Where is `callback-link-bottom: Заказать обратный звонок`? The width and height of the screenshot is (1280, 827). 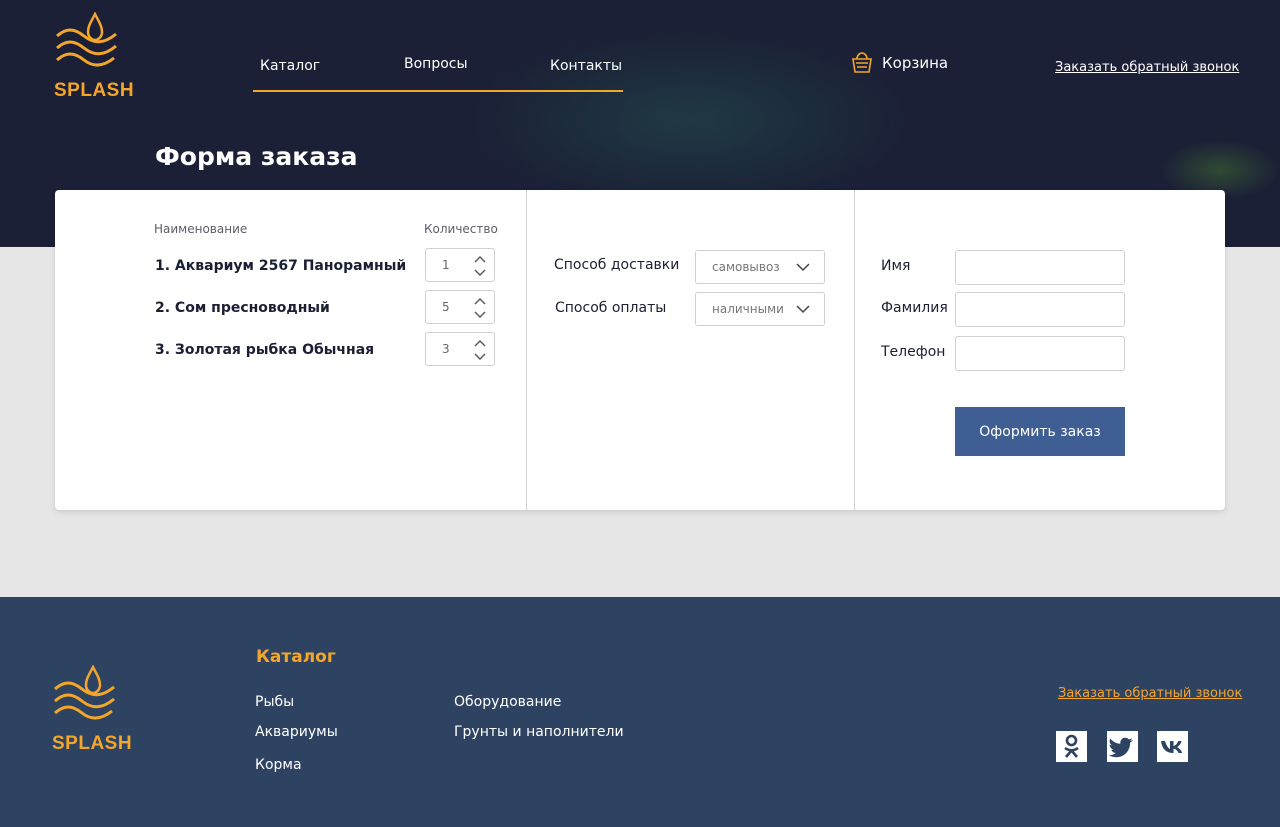
callback-link-bottom: Заказать обратный звонок is located at coordinates (1150, 693).